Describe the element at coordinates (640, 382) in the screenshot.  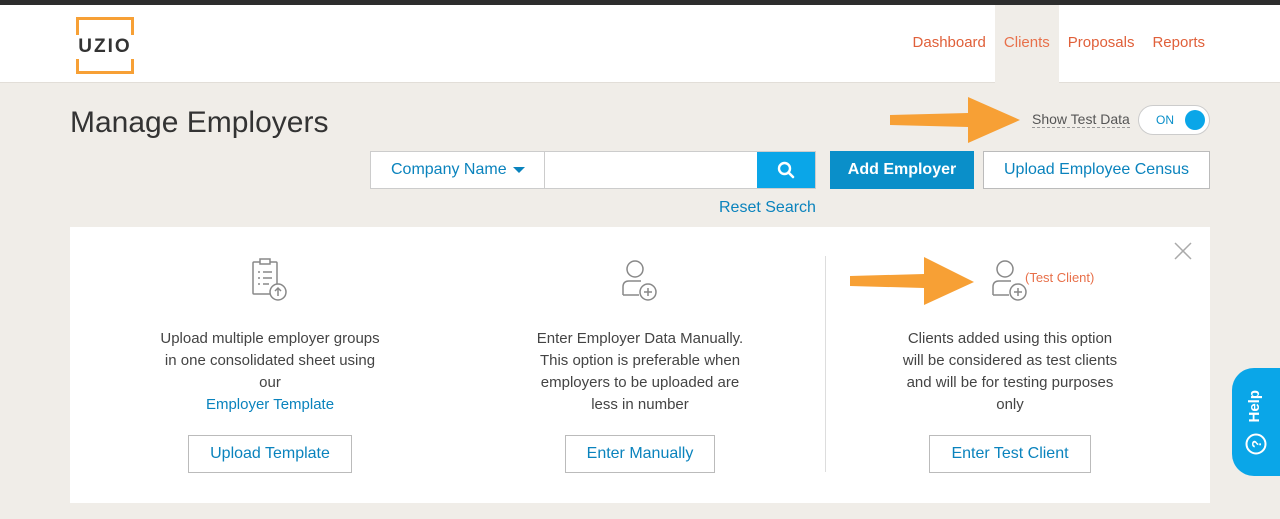
I see `description-line: employers to be uploaded are` at that location.